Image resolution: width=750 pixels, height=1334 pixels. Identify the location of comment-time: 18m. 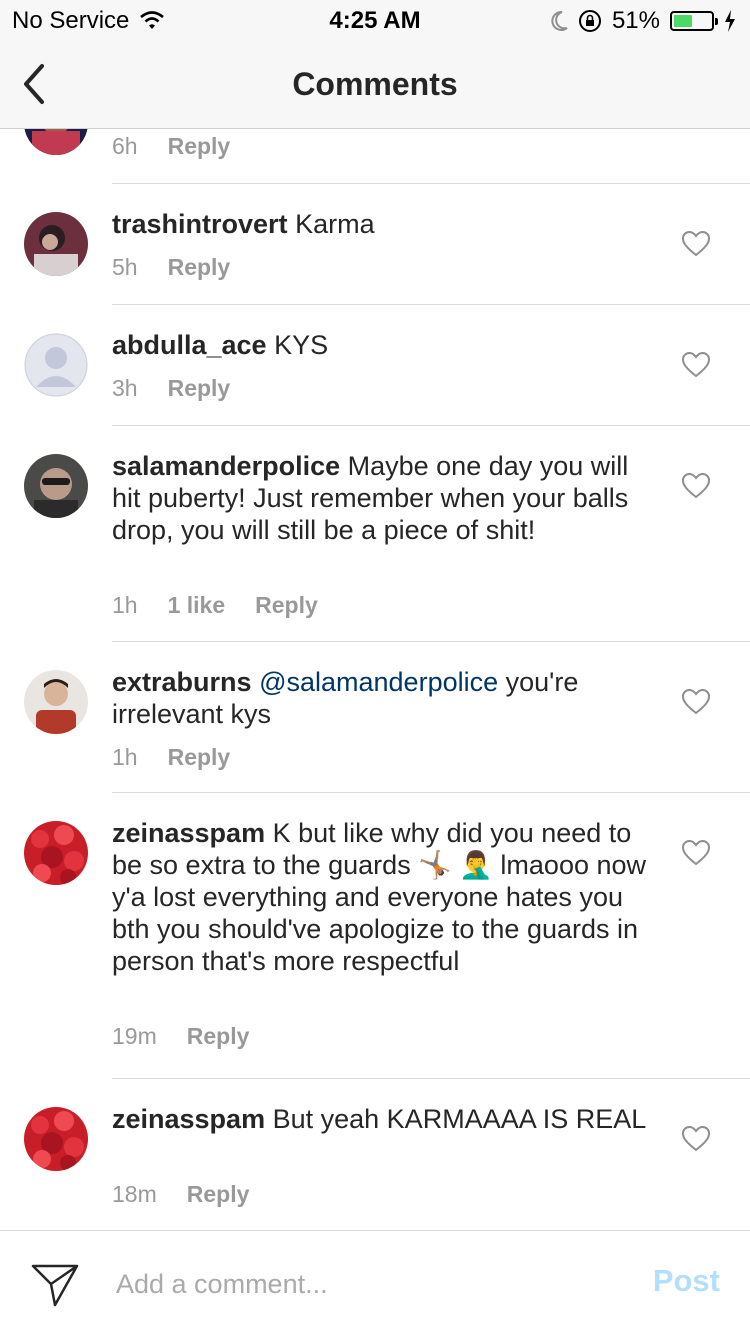
(134, 1194).